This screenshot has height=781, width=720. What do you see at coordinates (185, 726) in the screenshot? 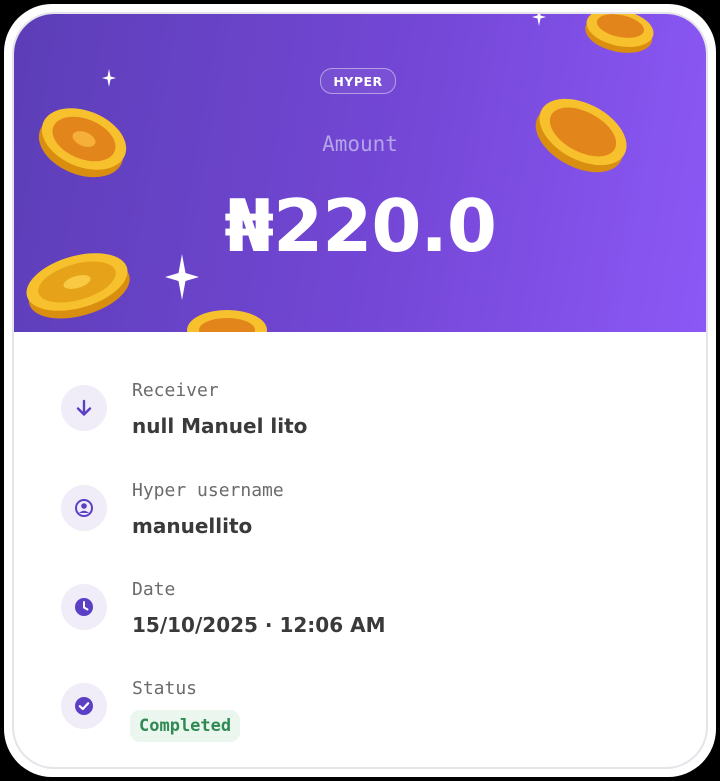
I see `status-badge: Completed` at bounding box center [185, 726].